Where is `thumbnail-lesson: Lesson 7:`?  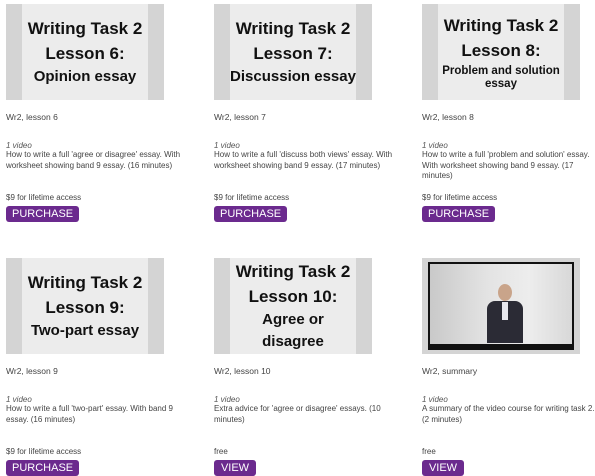
thumbnail-lesson: Lesson 7: is located at coordinates (293, 53).